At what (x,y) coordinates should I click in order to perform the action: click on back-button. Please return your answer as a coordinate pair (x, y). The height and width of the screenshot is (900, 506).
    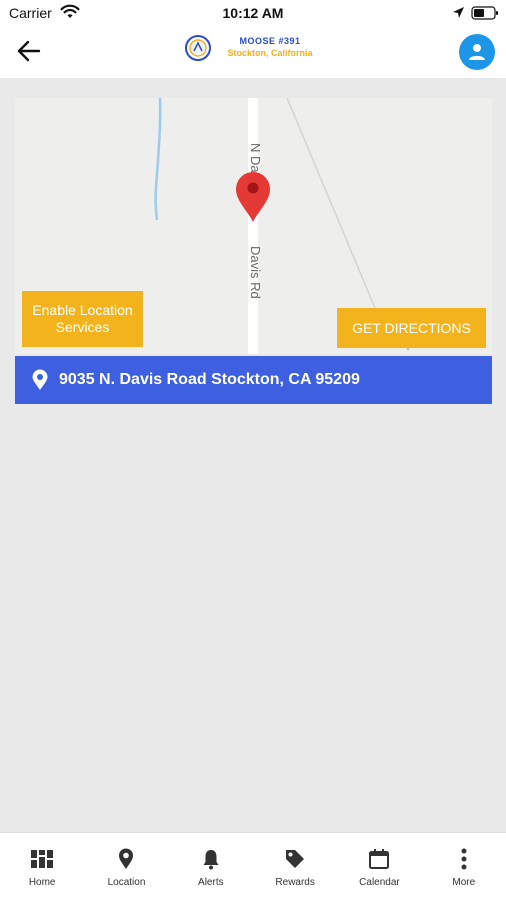
    Looking at the image, I should click on (29, 51).